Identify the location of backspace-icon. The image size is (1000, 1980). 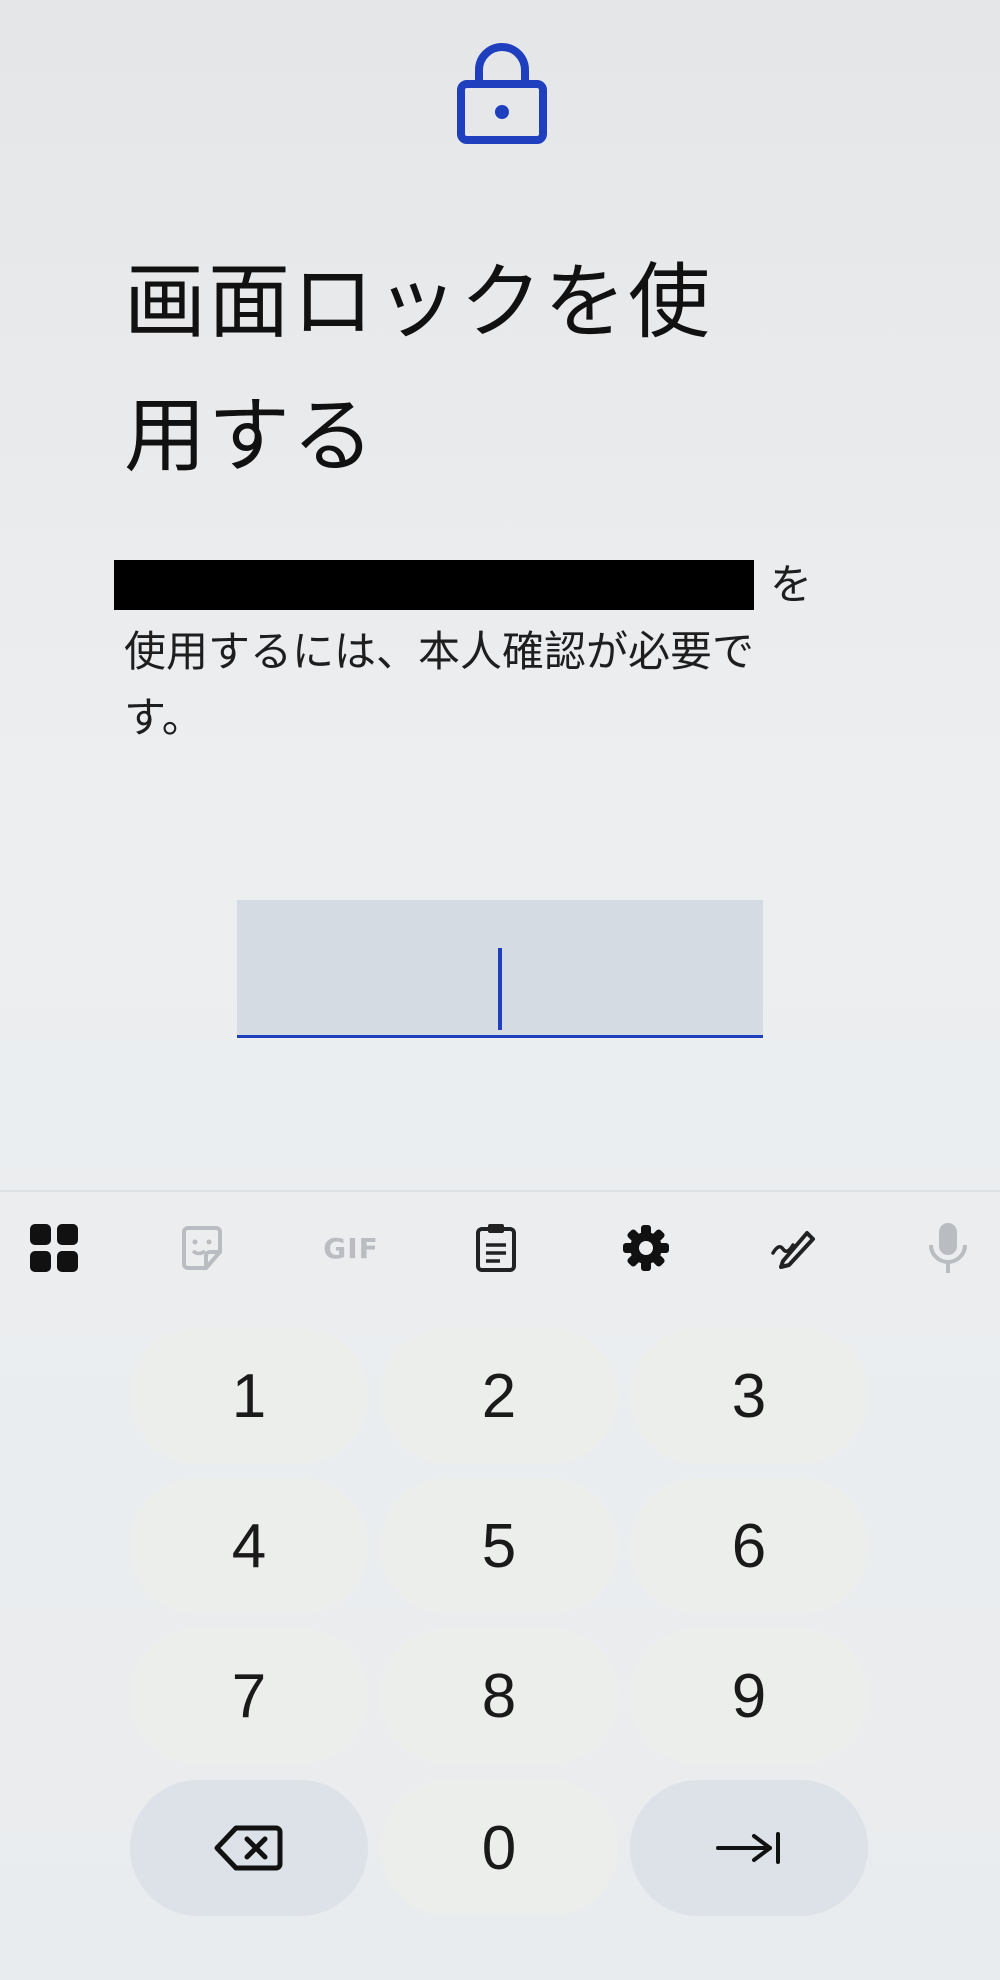
(248, 1848).